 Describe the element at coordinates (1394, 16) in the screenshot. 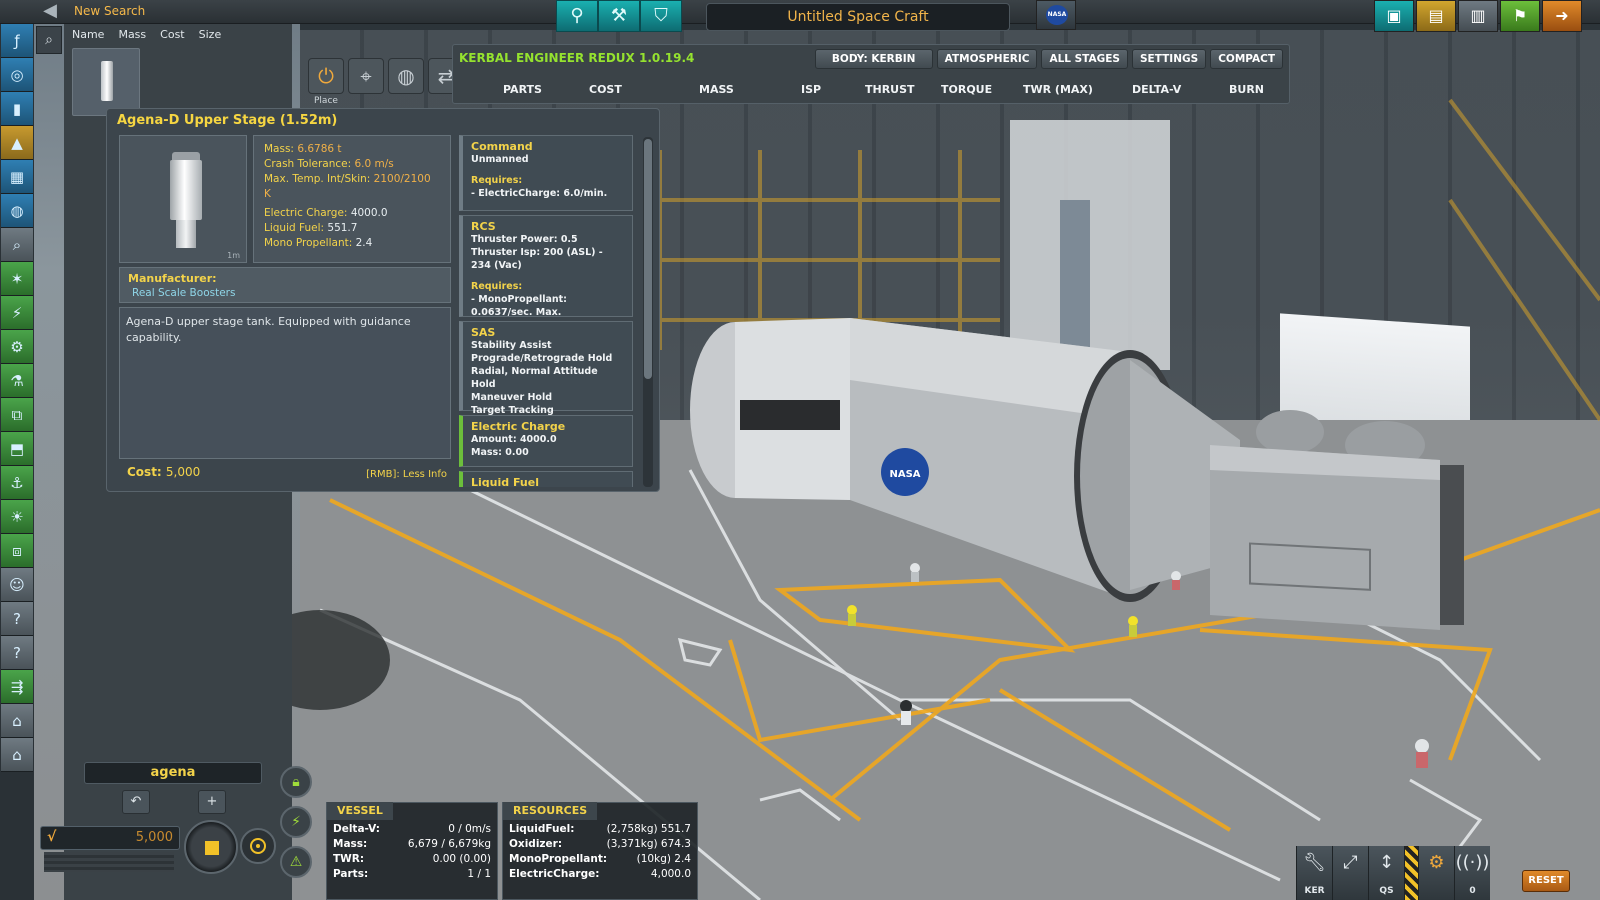

I see `new-craft-icon: ▣` at that location.